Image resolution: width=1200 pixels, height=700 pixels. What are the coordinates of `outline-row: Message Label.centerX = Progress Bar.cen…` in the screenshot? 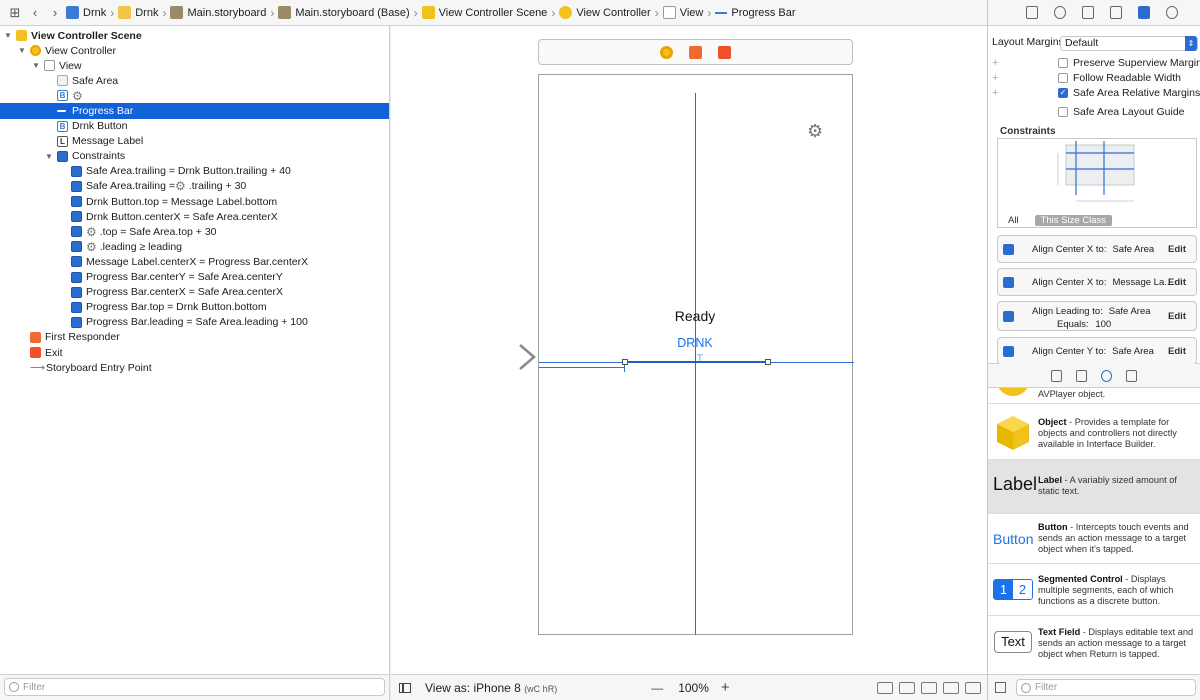 It's located at (194, 261).